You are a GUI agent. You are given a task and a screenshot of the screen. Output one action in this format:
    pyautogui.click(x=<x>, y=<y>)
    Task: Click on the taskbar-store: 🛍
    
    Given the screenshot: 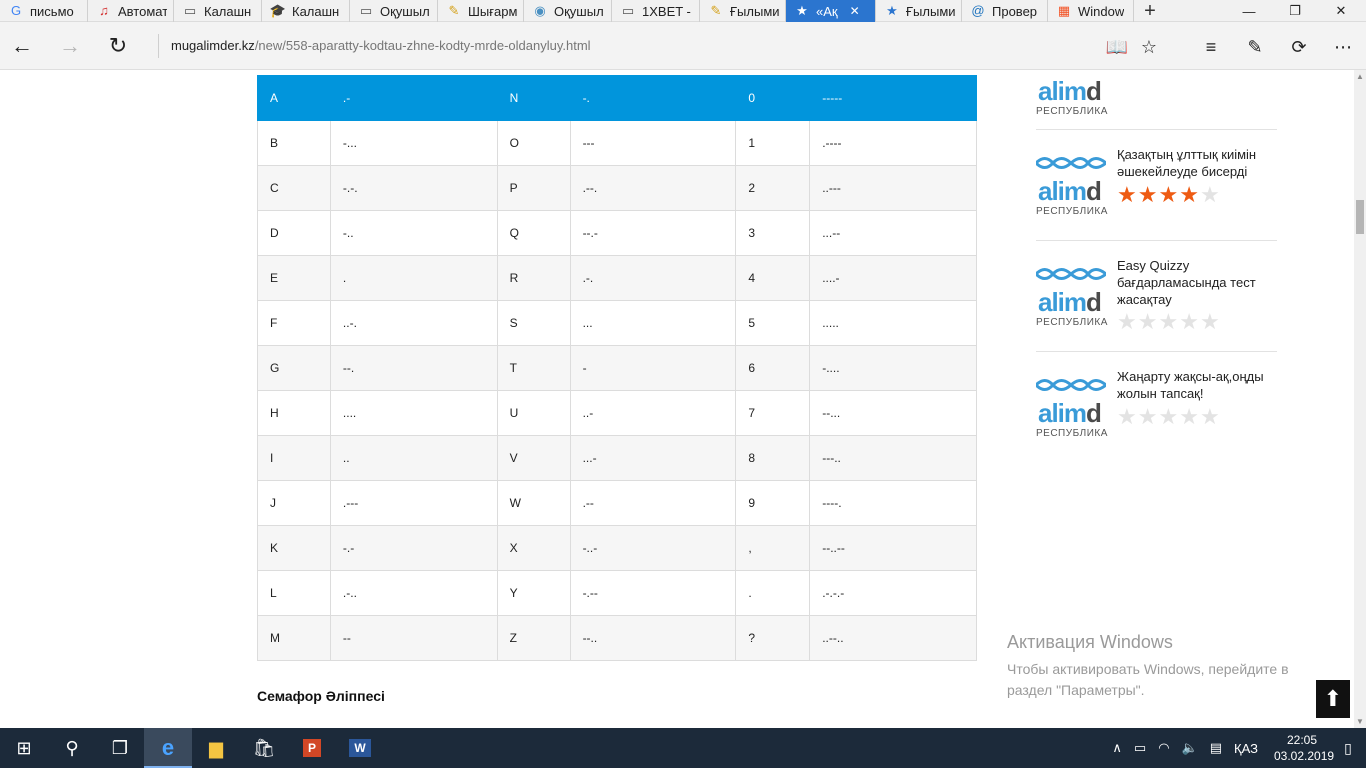 What is the action you would take?
    pyautogui.click(x=264, y=748)
    